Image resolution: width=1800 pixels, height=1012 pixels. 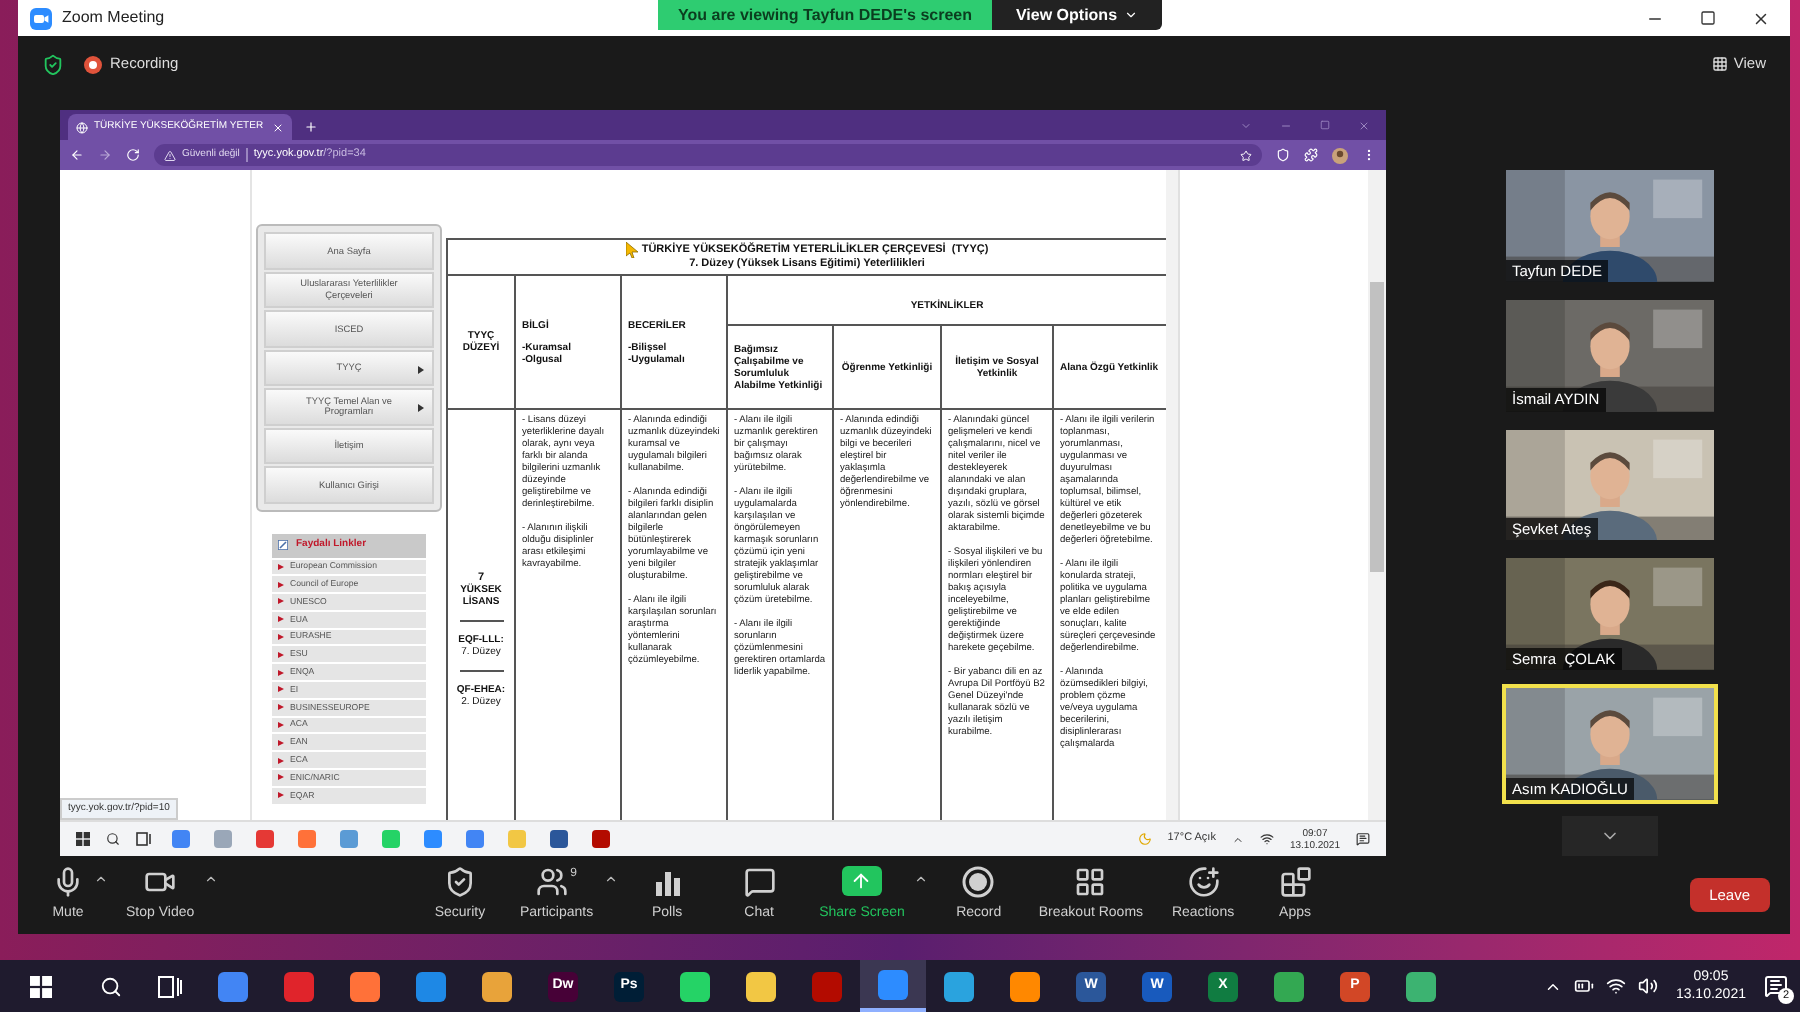 What do you see at coordinates (1144, 839) in the screenshot?
I see `moon-icon` at bounding box center [1144, 839].